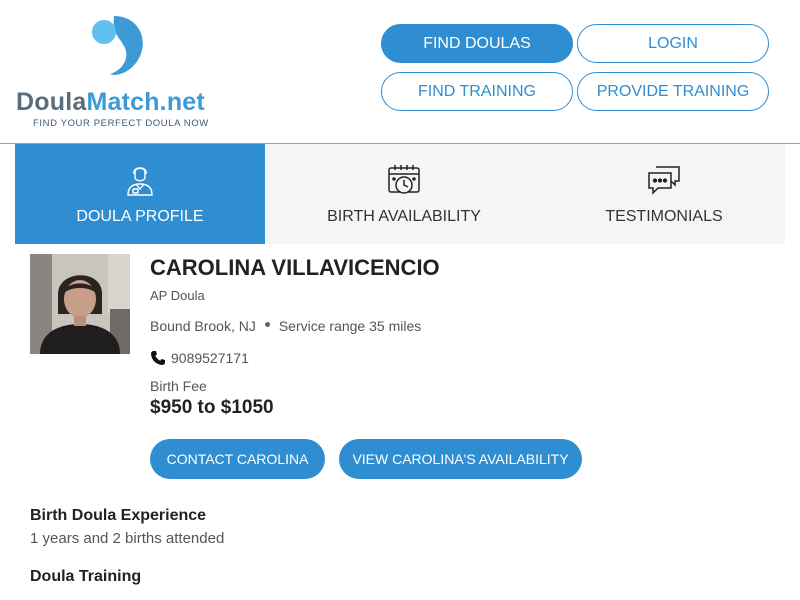  I want to click on phone-line: 9089527171, so click(199, 358).